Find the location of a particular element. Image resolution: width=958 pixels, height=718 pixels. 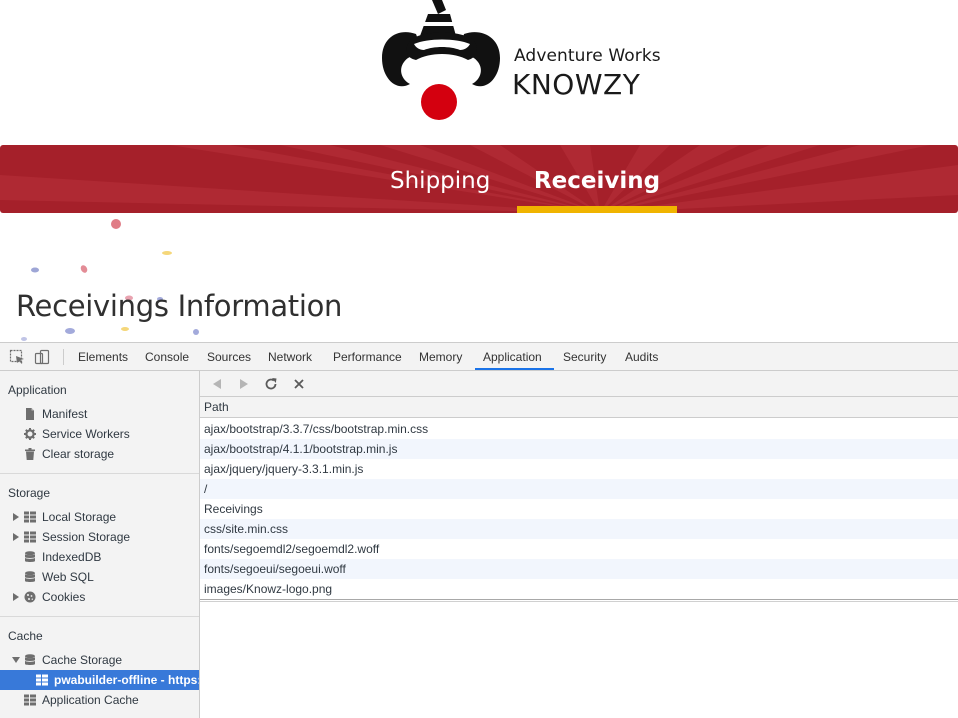

trash-icon is located at coordinates (30, 454).